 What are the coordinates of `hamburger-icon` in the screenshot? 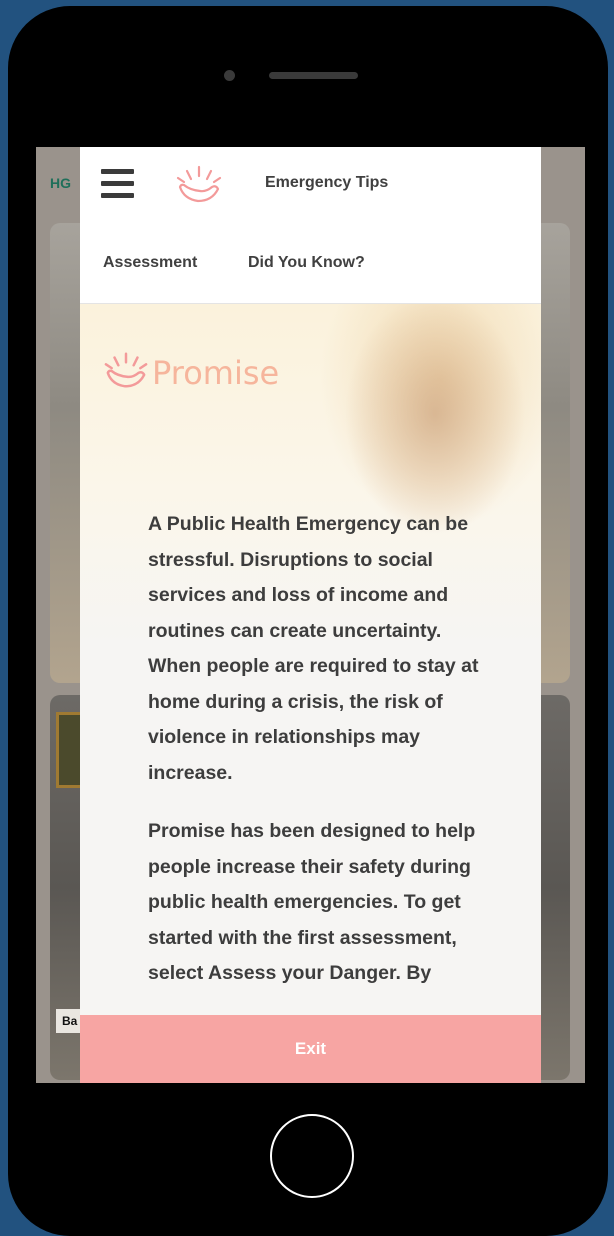 It's located at (117, 184).